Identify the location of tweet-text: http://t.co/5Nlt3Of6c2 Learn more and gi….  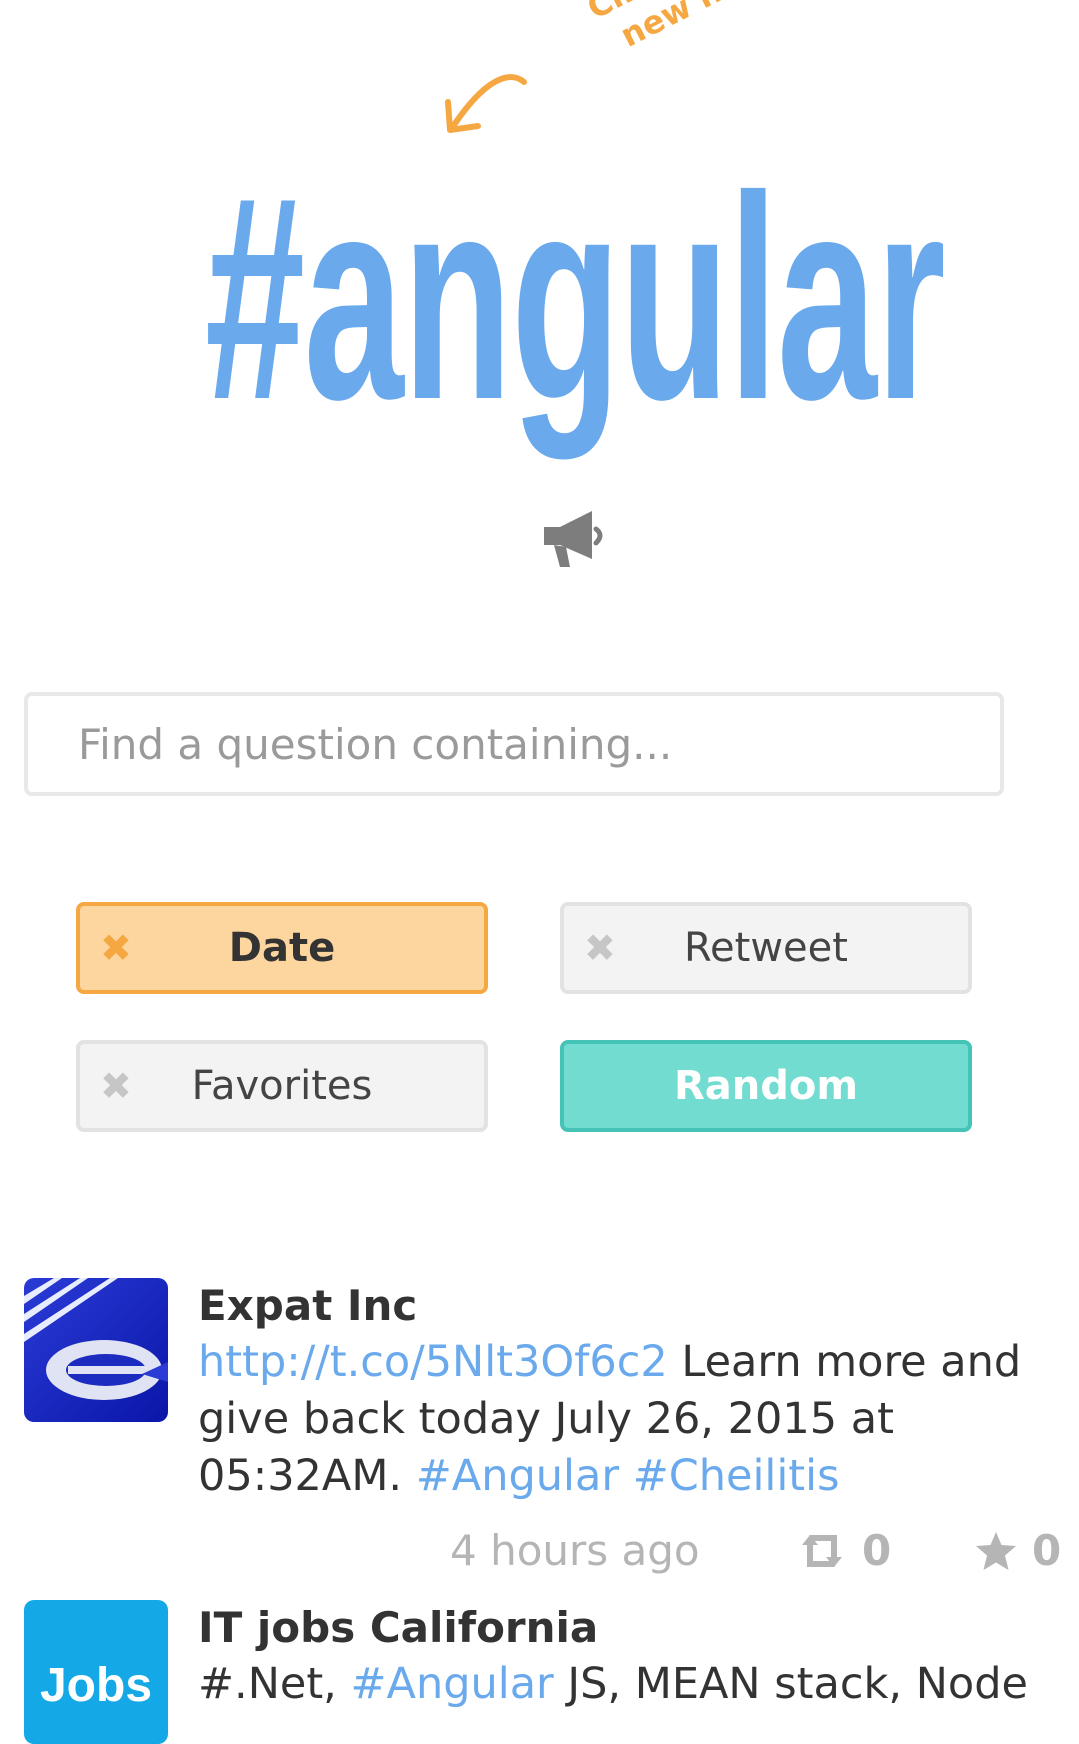
(623, 1419).